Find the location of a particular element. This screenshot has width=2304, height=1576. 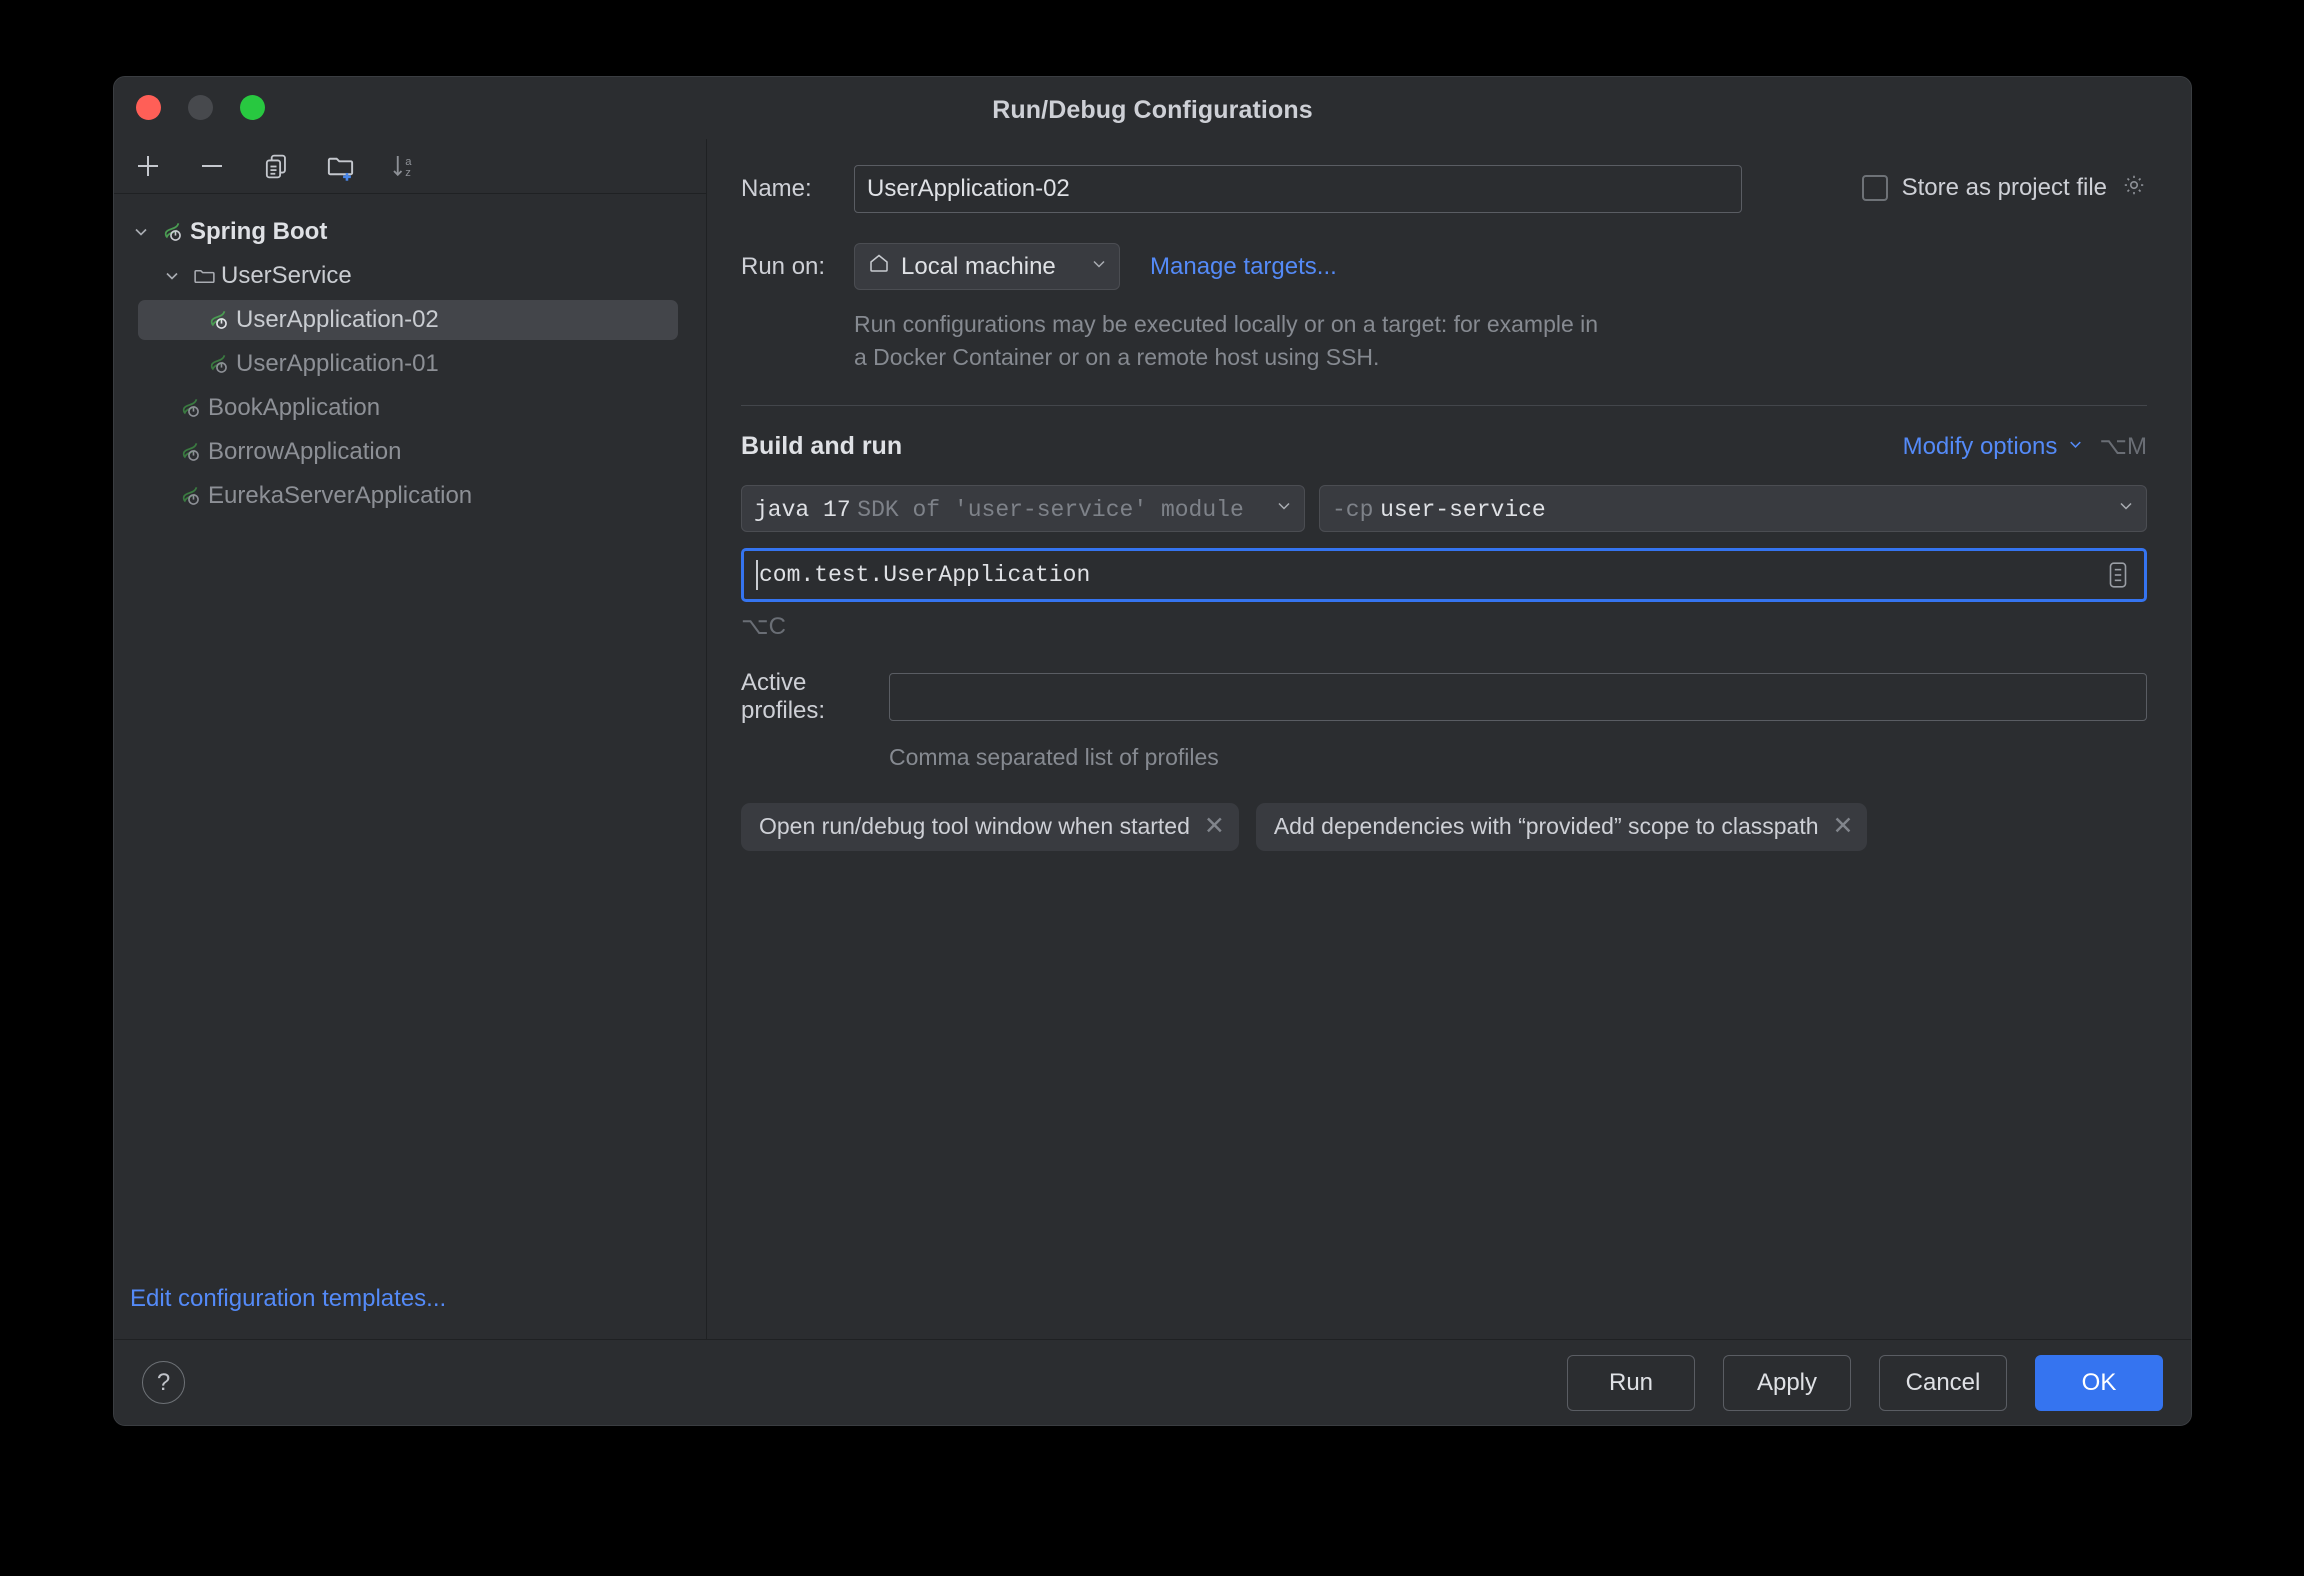

build-and-run-header: Build and run Modify options ⌥M is located at coordinates (1444, 446).